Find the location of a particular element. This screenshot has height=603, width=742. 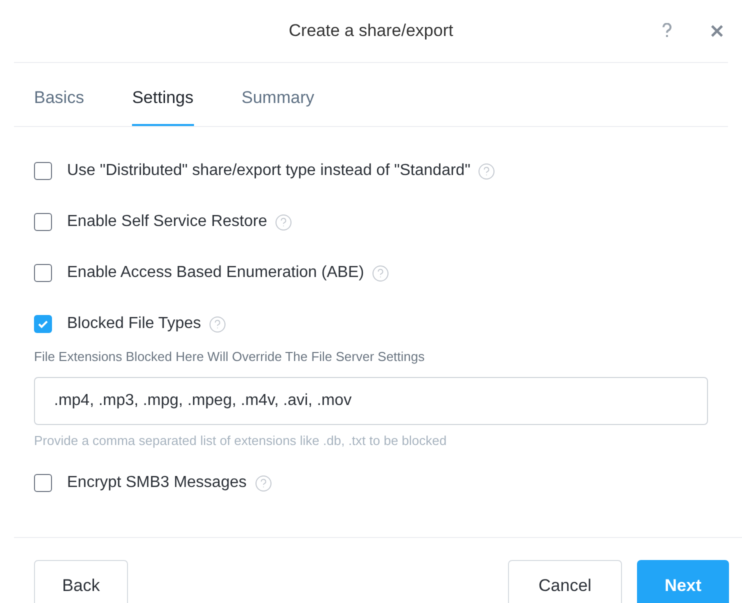

option-label: Use "Distributed" share/export type instead of "Standard" is located at coordinates (268, 171).